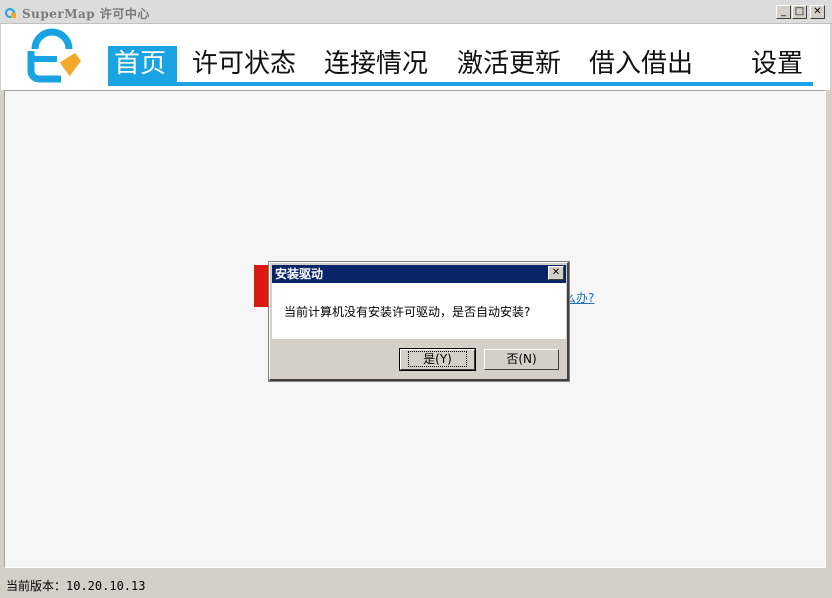 This screenshot has height=598, width=832. I want to click on window-title: SuperMap 许可中心, so click(86, 14).